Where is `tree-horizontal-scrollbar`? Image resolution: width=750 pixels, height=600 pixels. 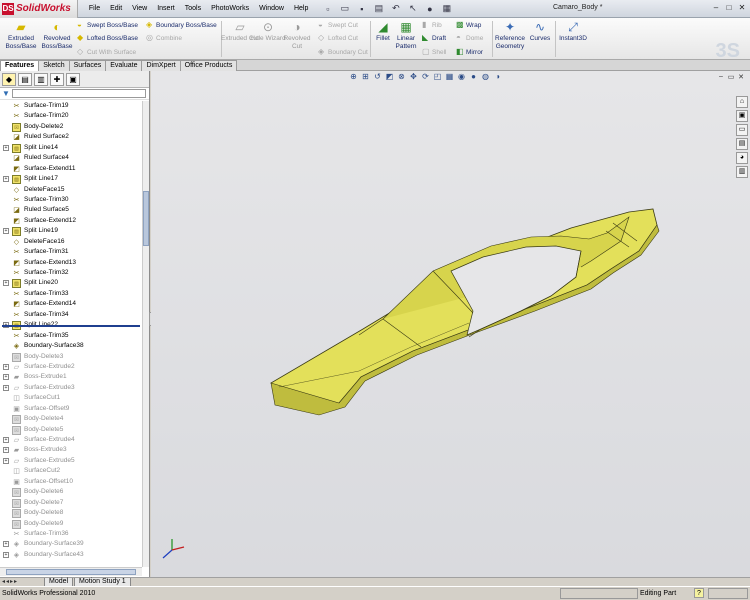 tree-horizontal-scrollbar is located at coordinates (71, 571).